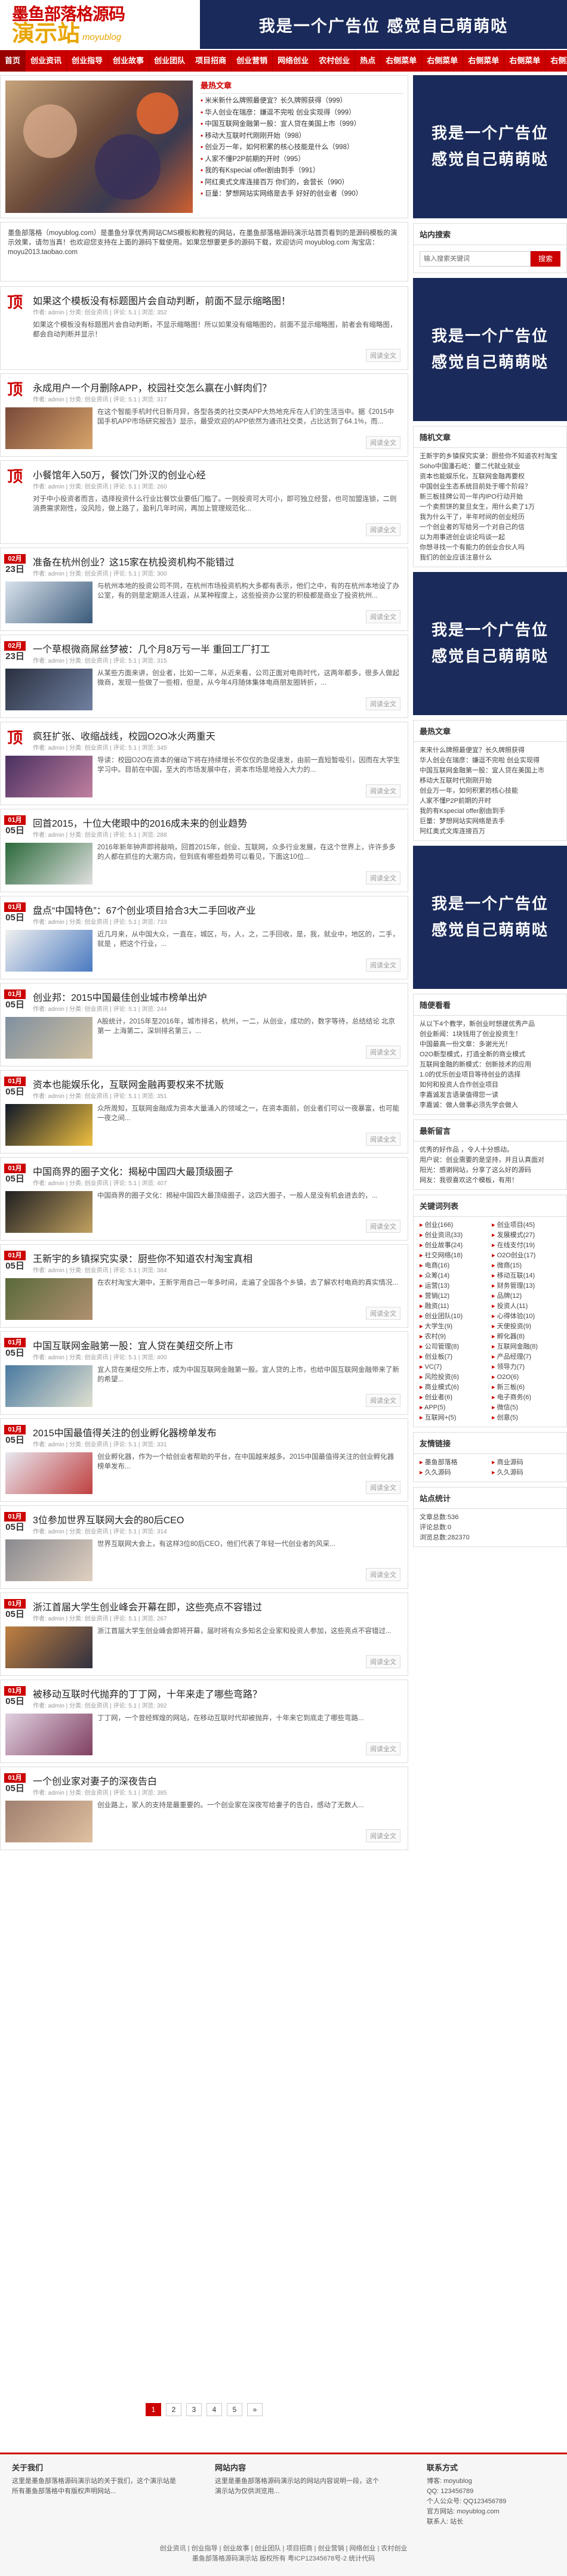 Image resolution: width=567 pixels, height=2576 pixels. I want to click on tag-link: 发展模式(27), so click(526, 1235).